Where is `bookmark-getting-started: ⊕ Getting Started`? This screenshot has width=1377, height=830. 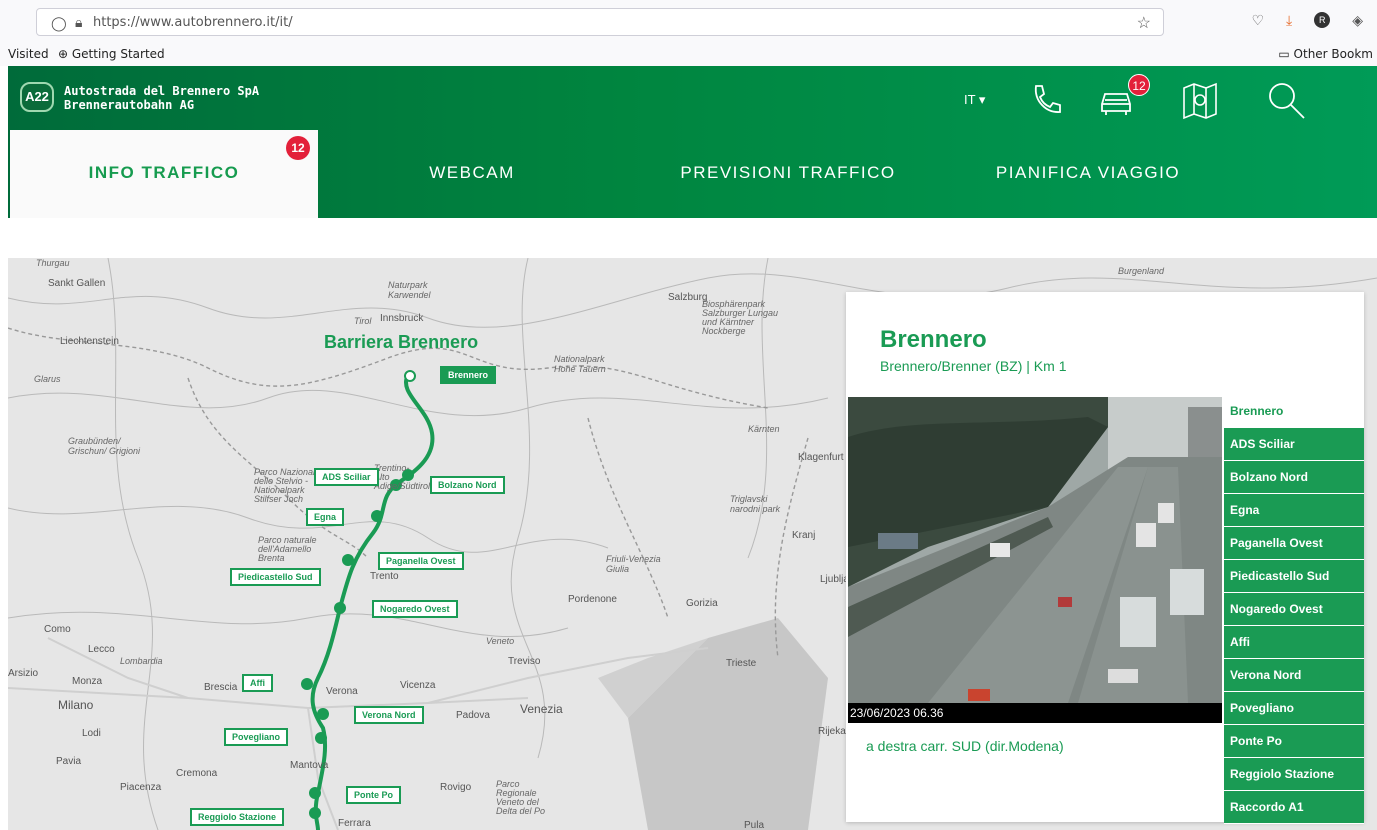 bookmark-getting-started: ⊕ Getting Started is located at coordinates (111, 54).